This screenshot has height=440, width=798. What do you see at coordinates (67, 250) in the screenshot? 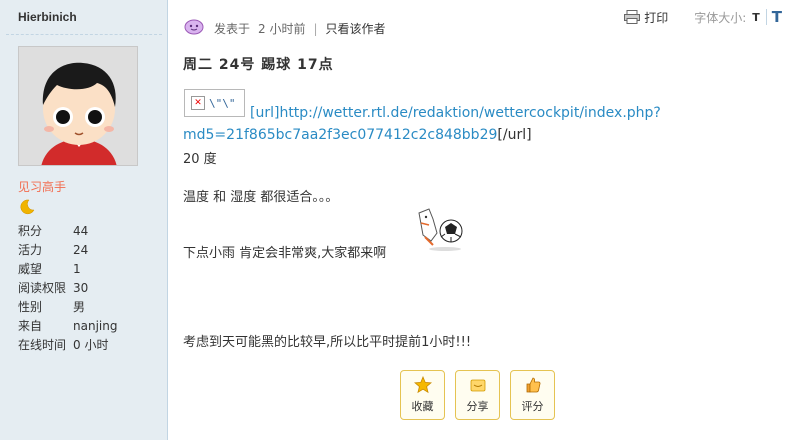
I see `stat-row-vitality: 活力 24` at bounding box center [67, 250].